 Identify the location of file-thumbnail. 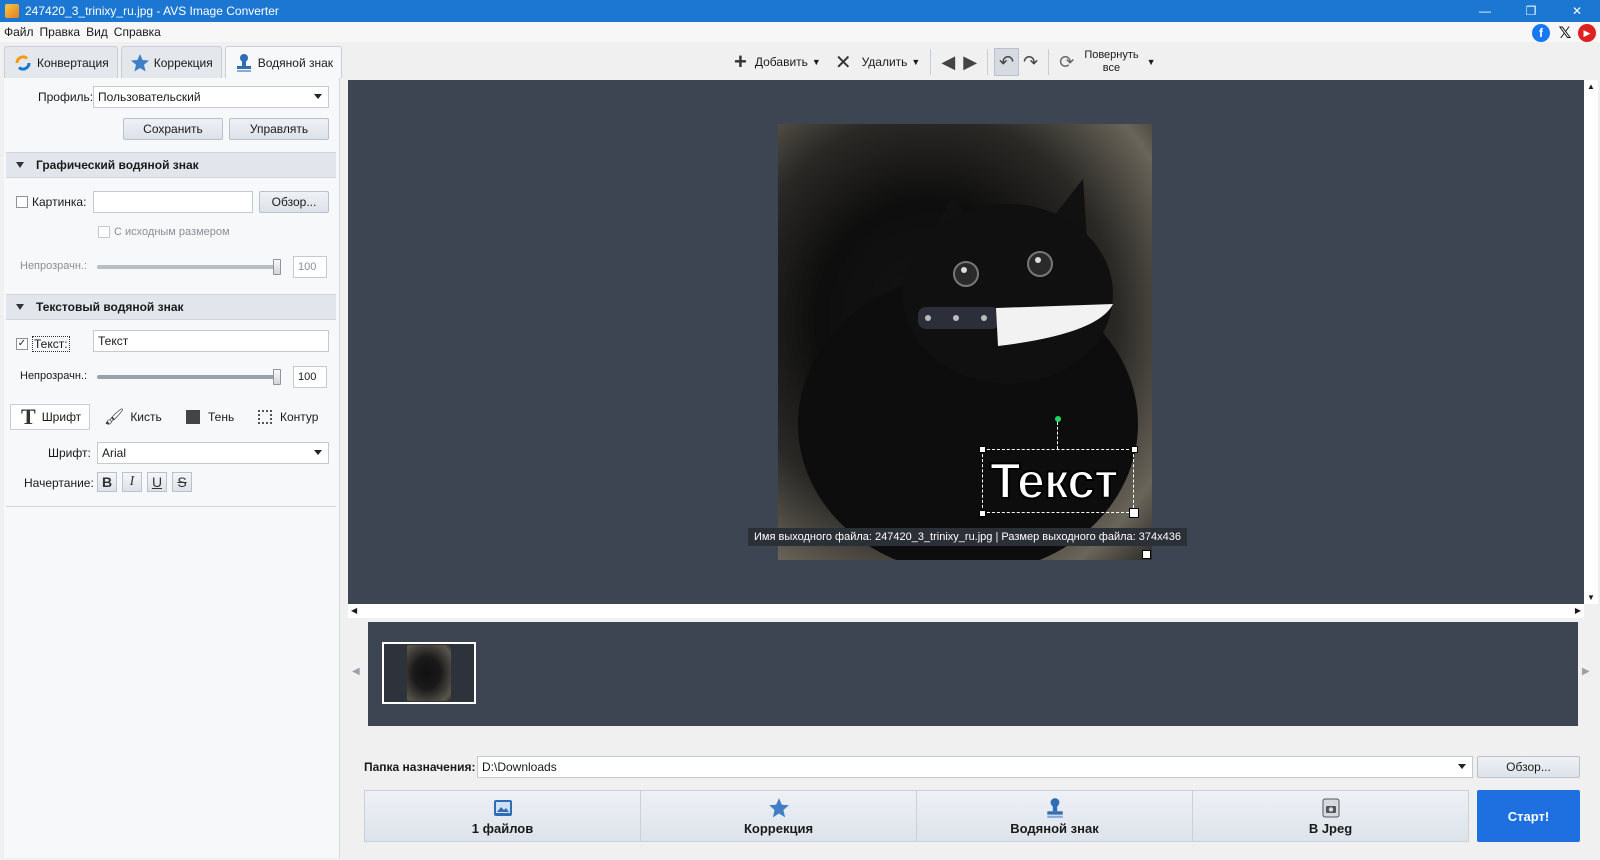
(429, 673).